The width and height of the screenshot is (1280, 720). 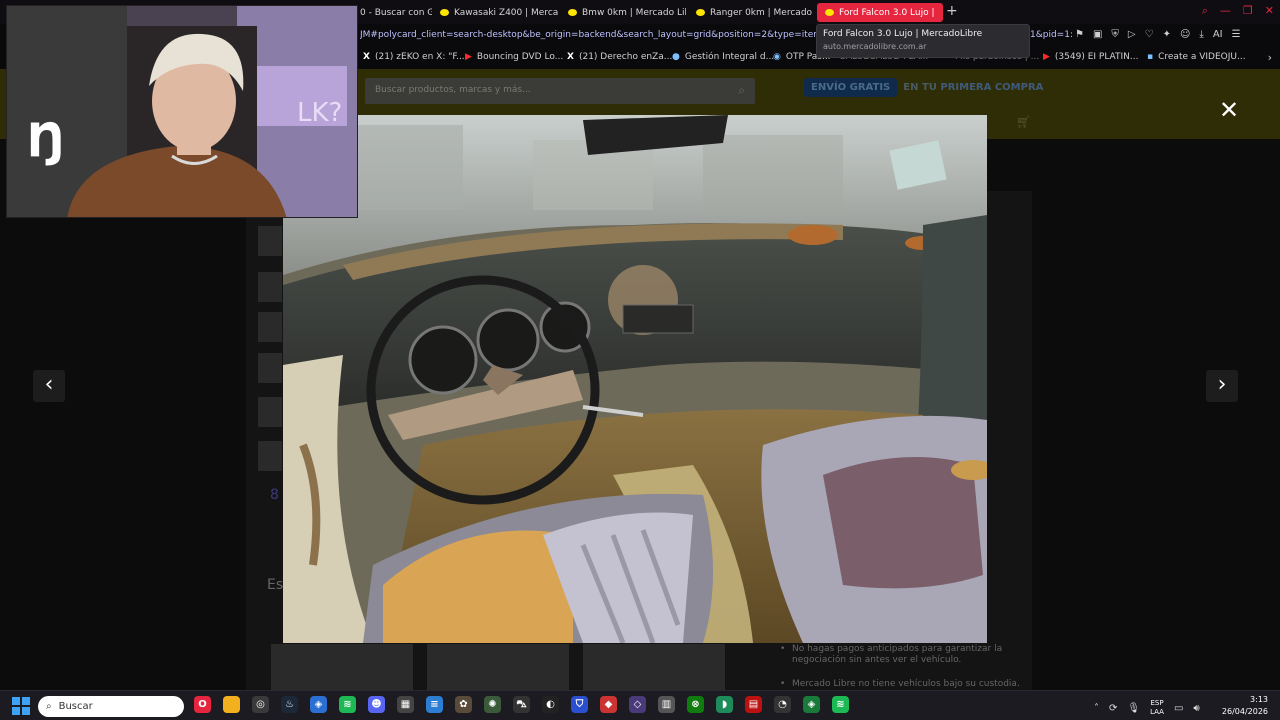 I want to click on next-image-button: ›, so click(x=1222, y=386).